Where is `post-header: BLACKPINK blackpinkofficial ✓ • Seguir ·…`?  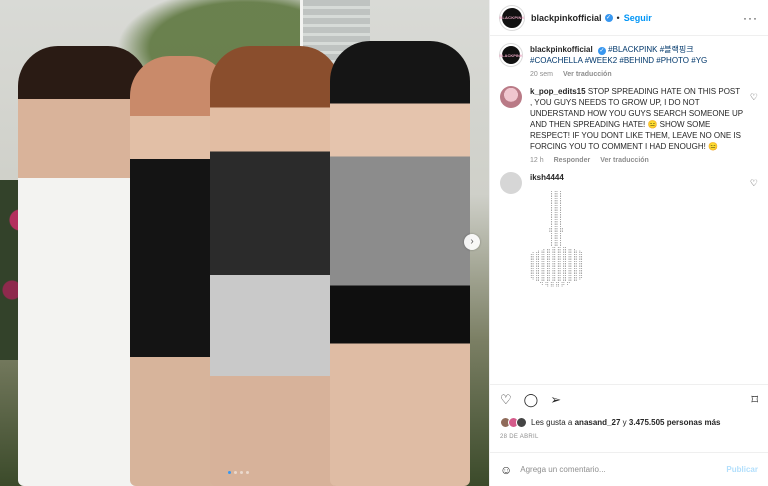
post-header: BLACKPINK blackpinkofficial ✓ • Seguir ·… is located at coordinates (629, 18).